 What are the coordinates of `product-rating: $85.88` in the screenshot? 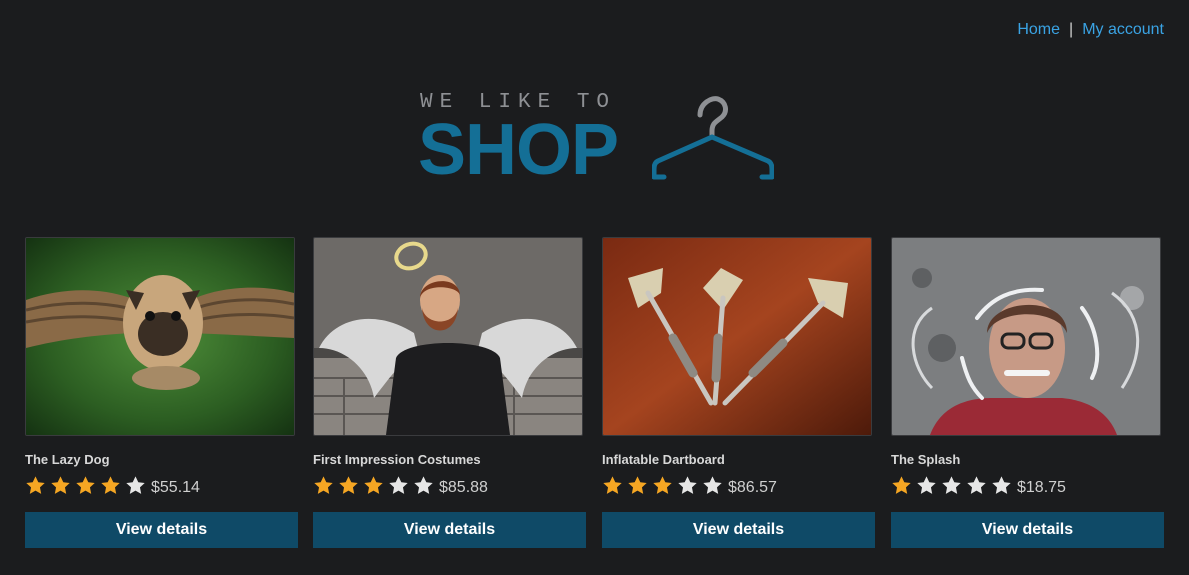 It's located at (450, 485).